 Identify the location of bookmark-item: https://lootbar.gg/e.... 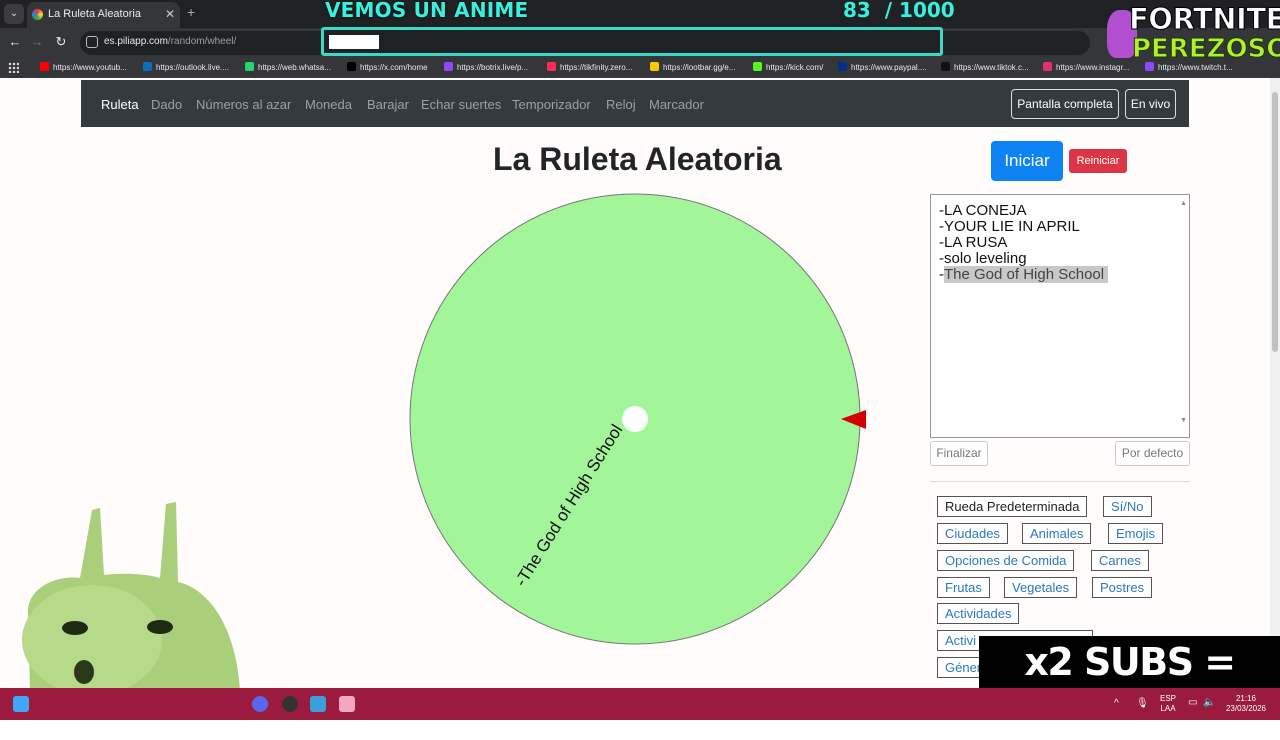
(693, 67).